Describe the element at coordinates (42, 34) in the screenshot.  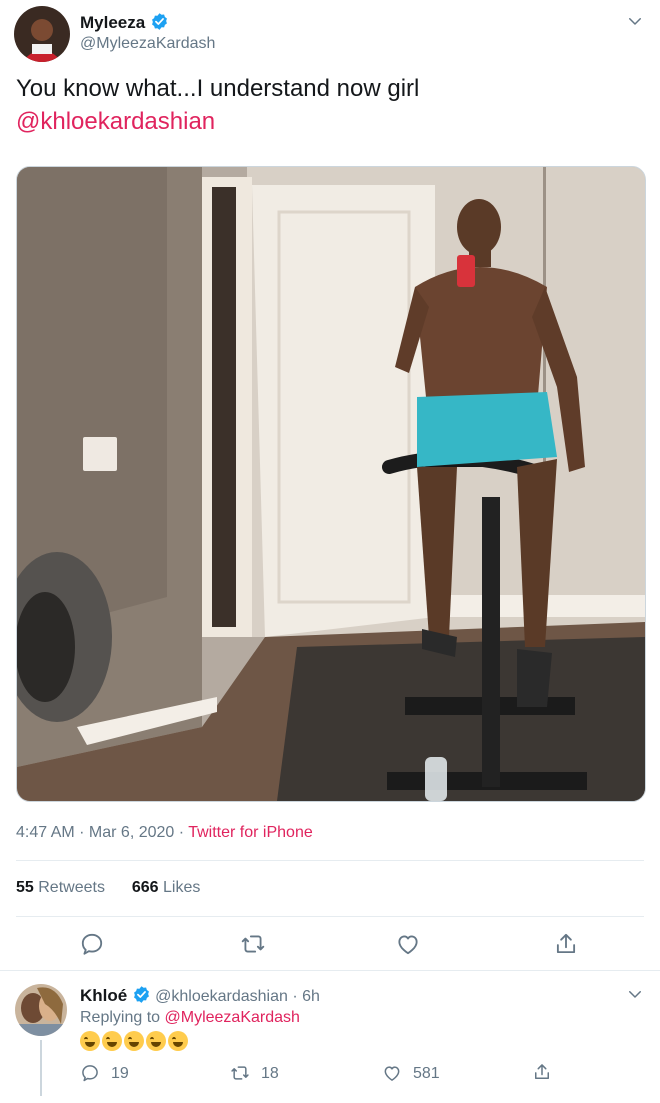
I see `author-avatar` at that location.